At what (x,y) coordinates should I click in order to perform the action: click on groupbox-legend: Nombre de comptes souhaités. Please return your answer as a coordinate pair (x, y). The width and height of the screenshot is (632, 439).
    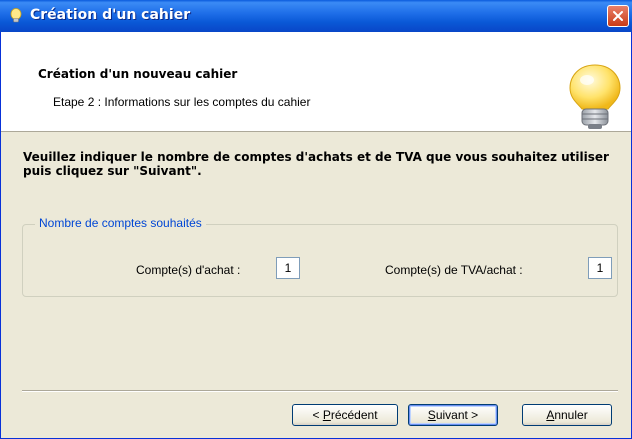
    Looking at the image, I should click on (120, 223).